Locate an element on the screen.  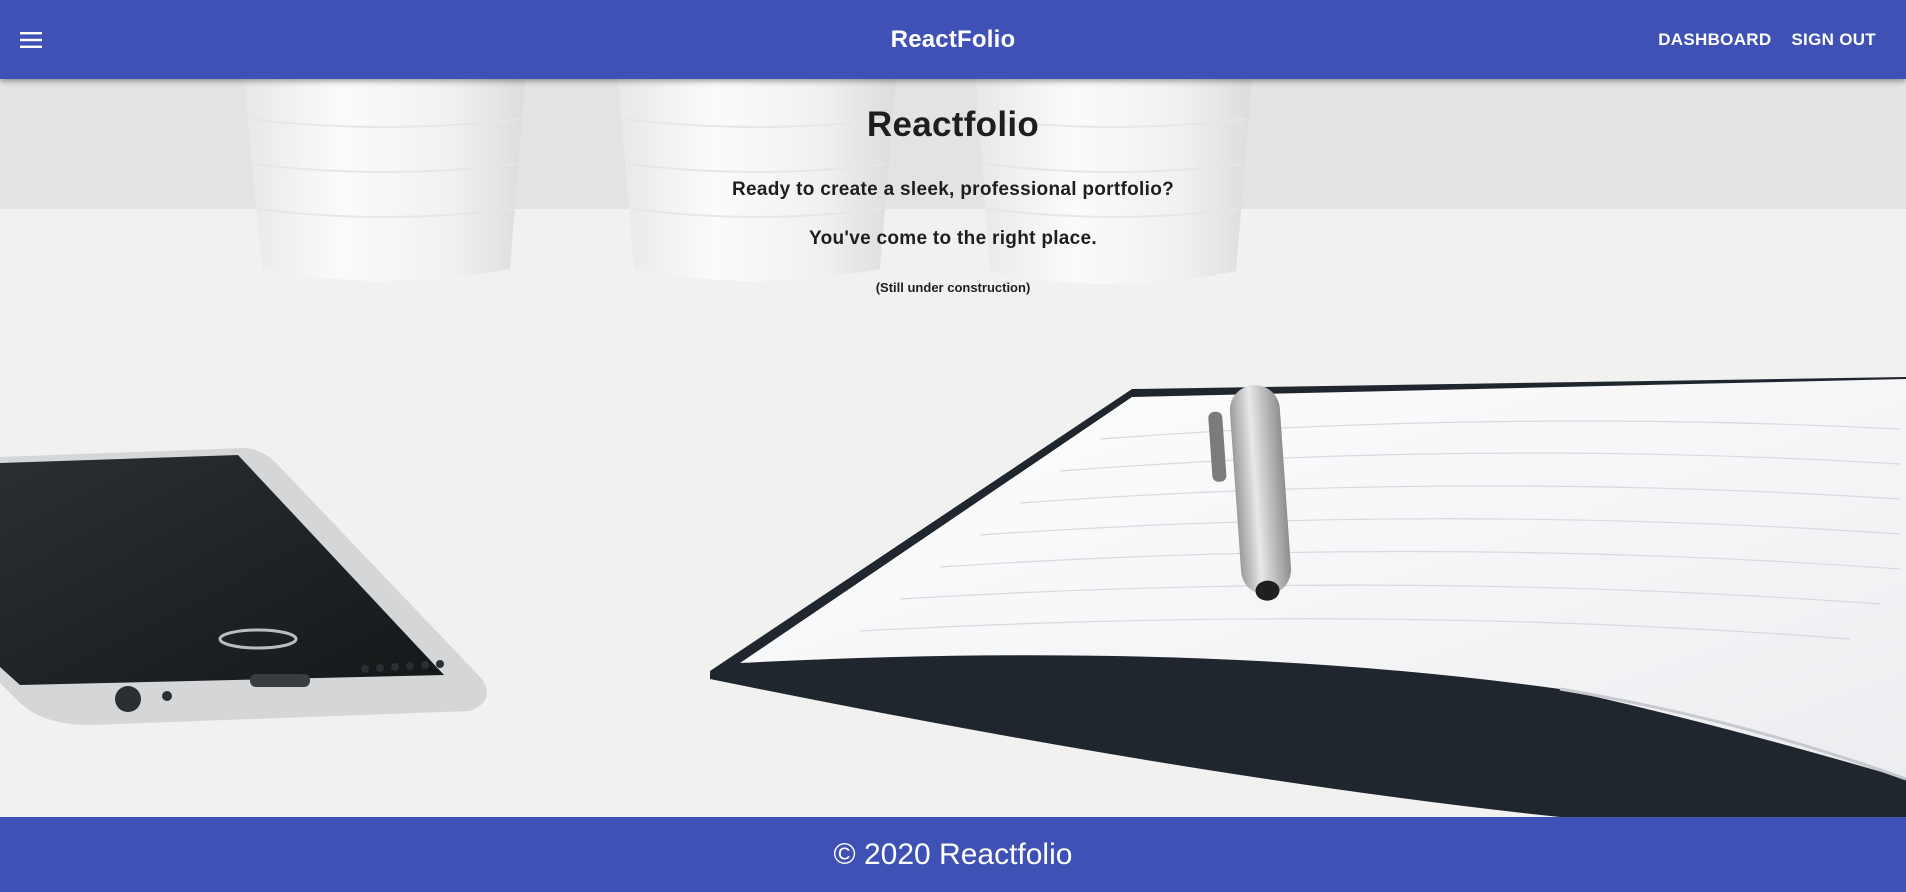
hero-subtagline: You've come to the right place. is located at coordinates (953, 238).